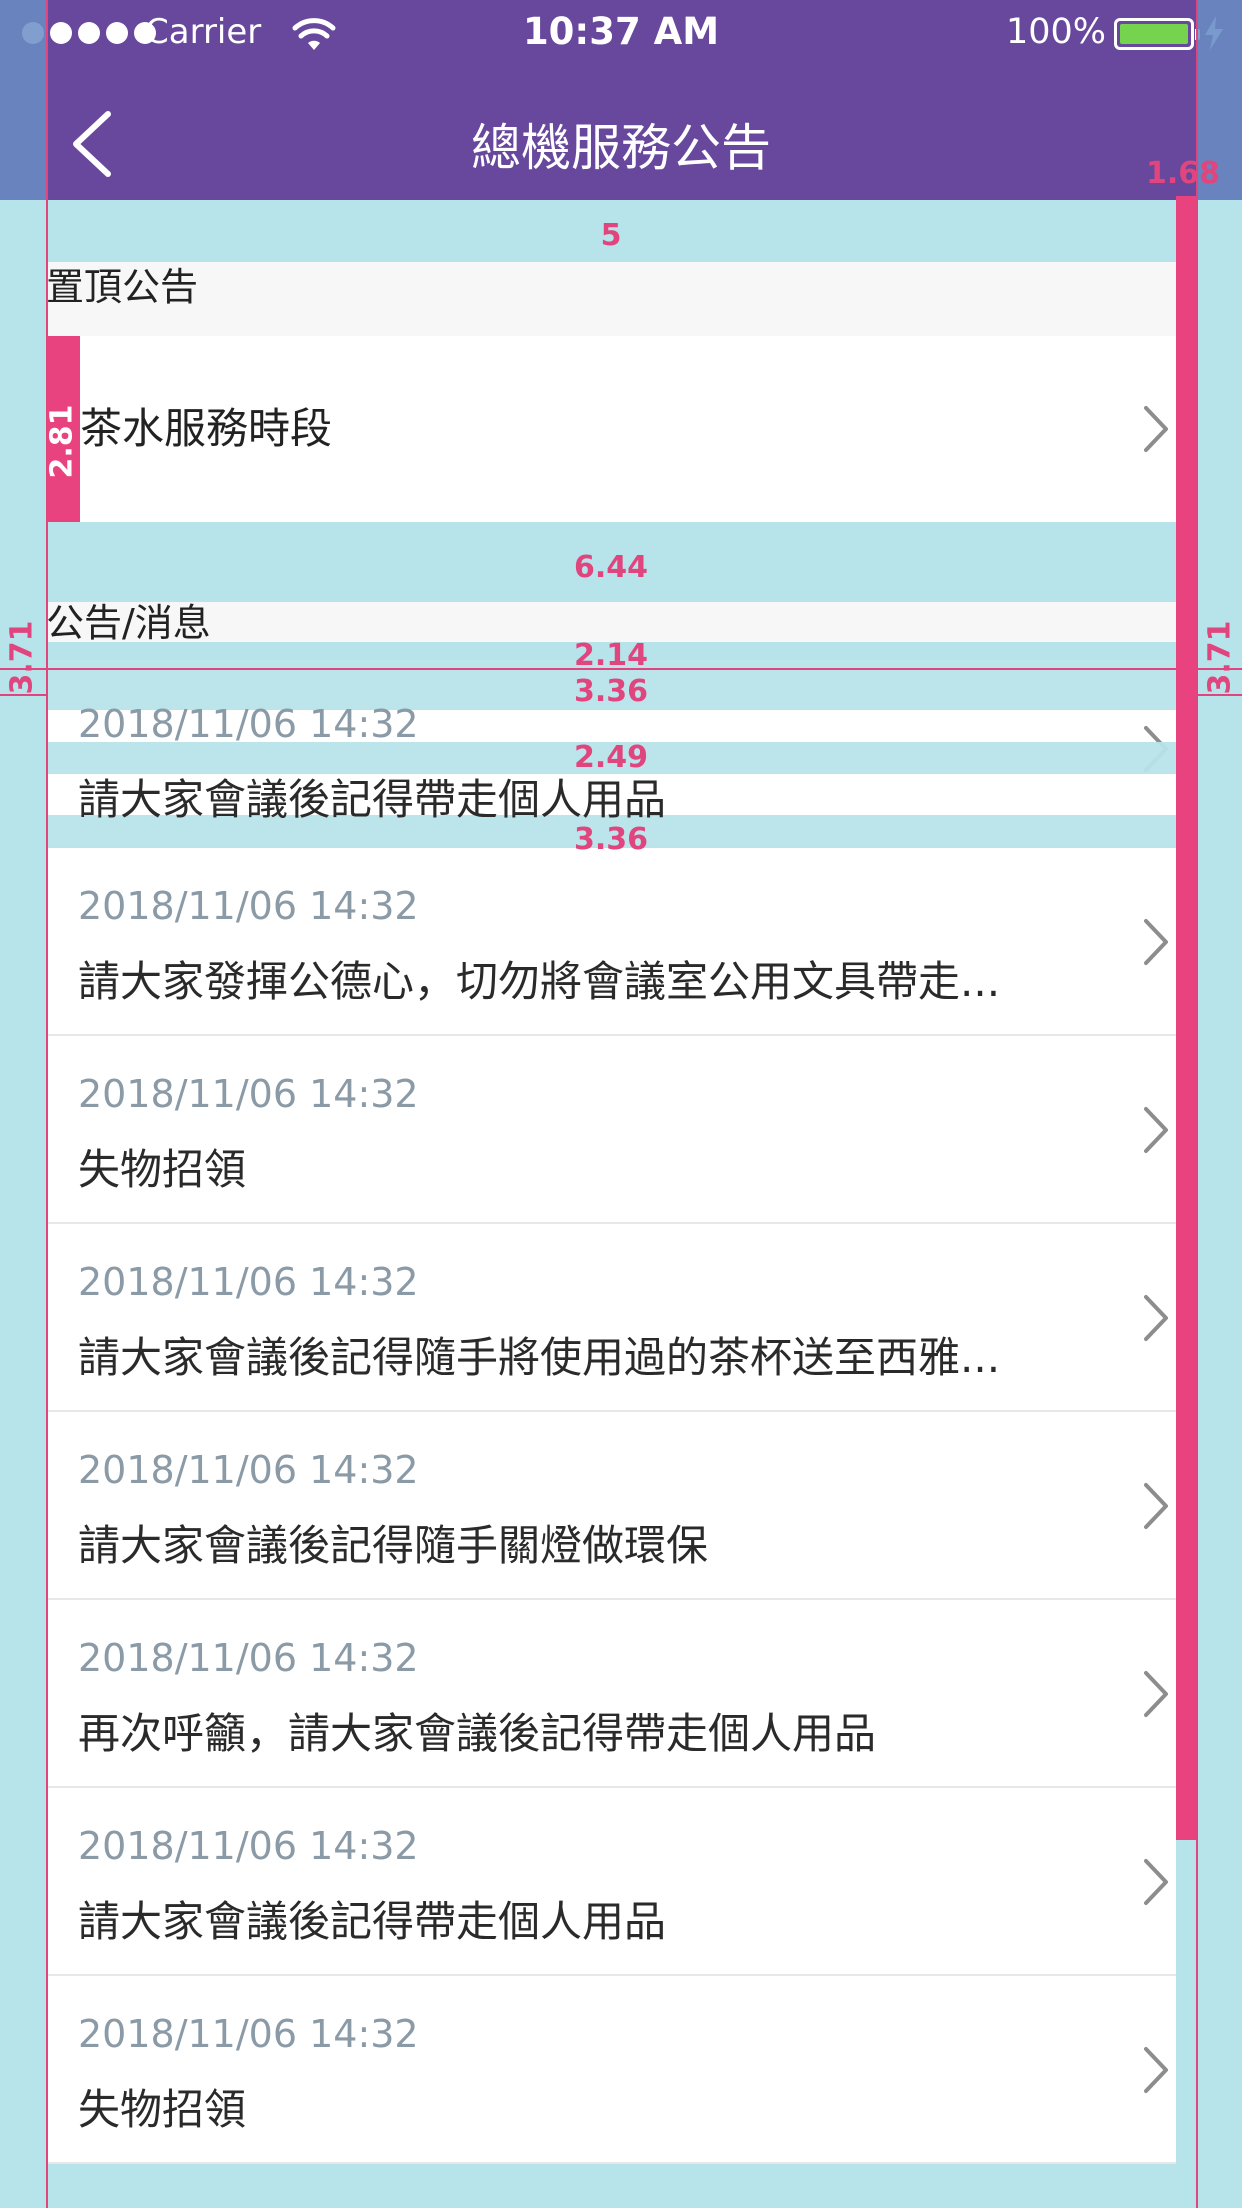 The image size is (1242, 2208). Describe the element at coordinates (23, 100) in the screenshot. I see `overlay-left-top` at that location.